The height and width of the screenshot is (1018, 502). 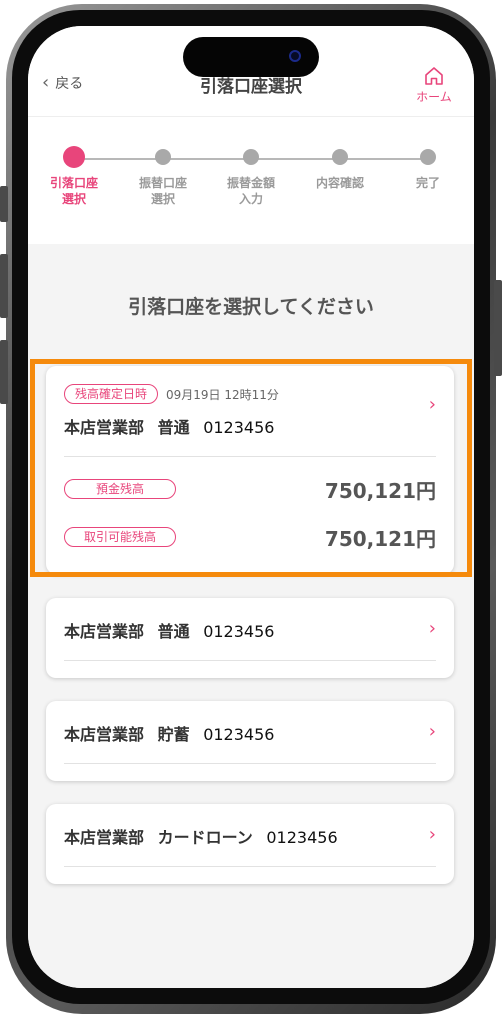 What do you see at coordinates (428, 169) in the screenshot?
I see `step-complete: 完了` at bounding box center [428, 169].